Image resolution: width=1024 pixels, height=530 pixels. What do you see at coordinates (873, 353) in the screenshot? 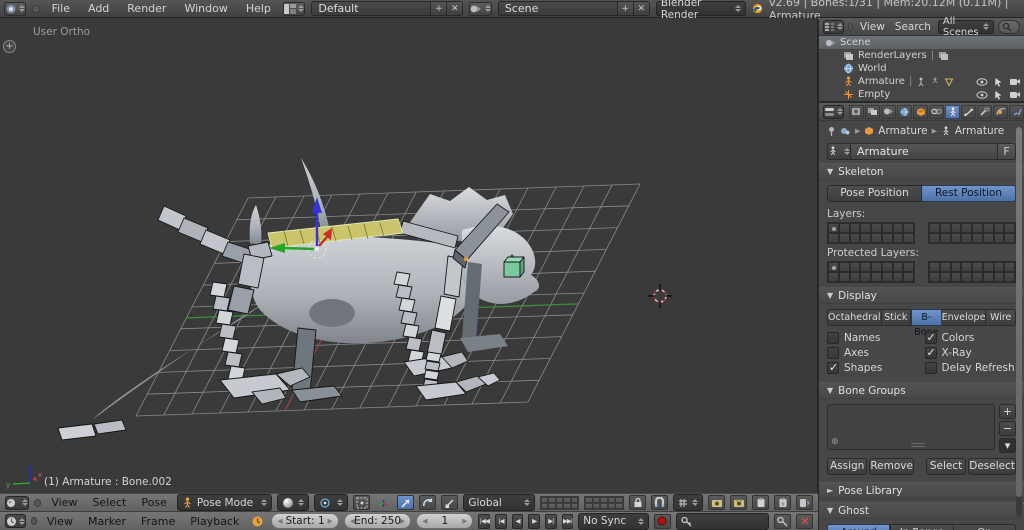
I see `axes-checkbox: Axes` at bounding box center [873, 353].